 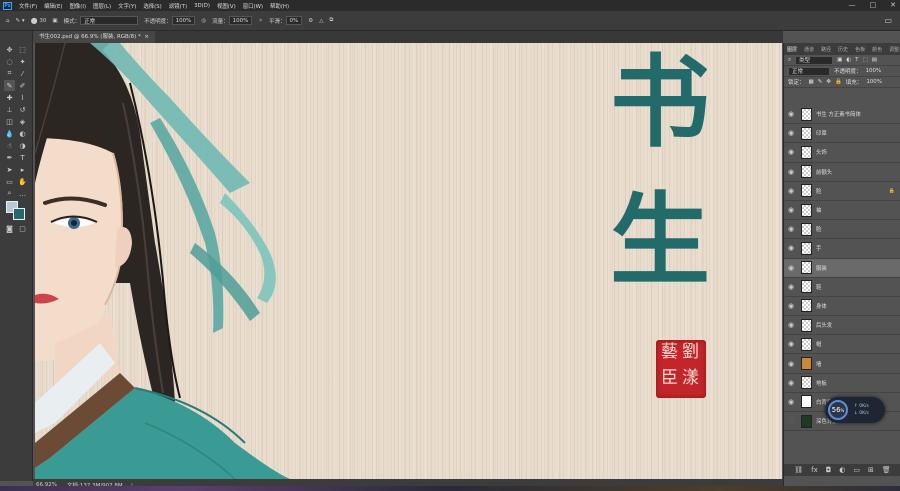 I want to click on eyedropper-icon: ⁄, so click(x=22, y=73).